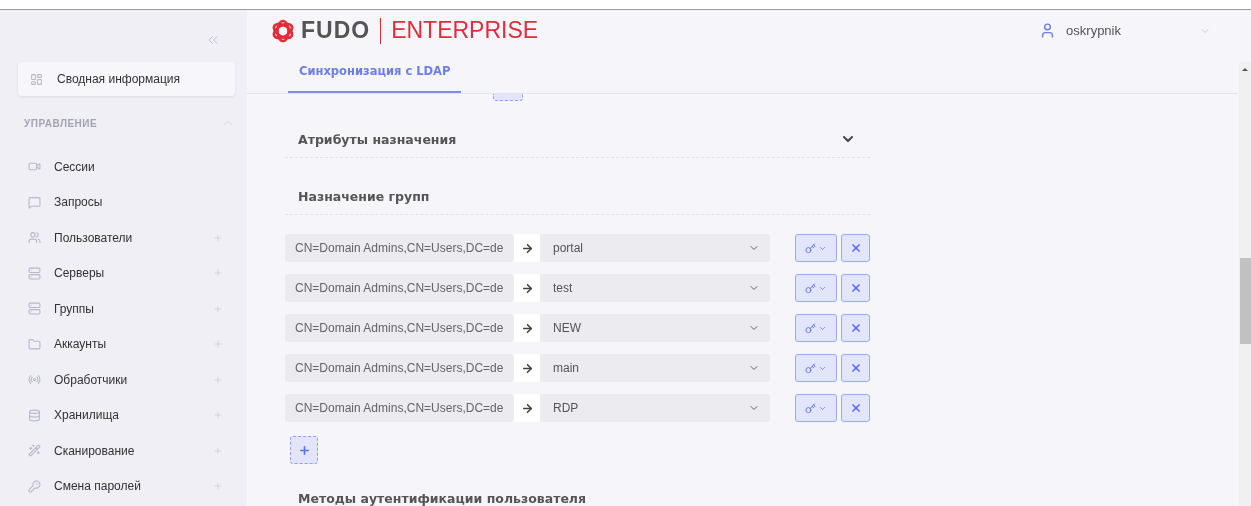 This screenshot has width=1251, height=506. What do you see at coordinates (91, 379) in the screenshot?
I see `sidebar-item-label: Обработчики` at bounding box center [91, 379].